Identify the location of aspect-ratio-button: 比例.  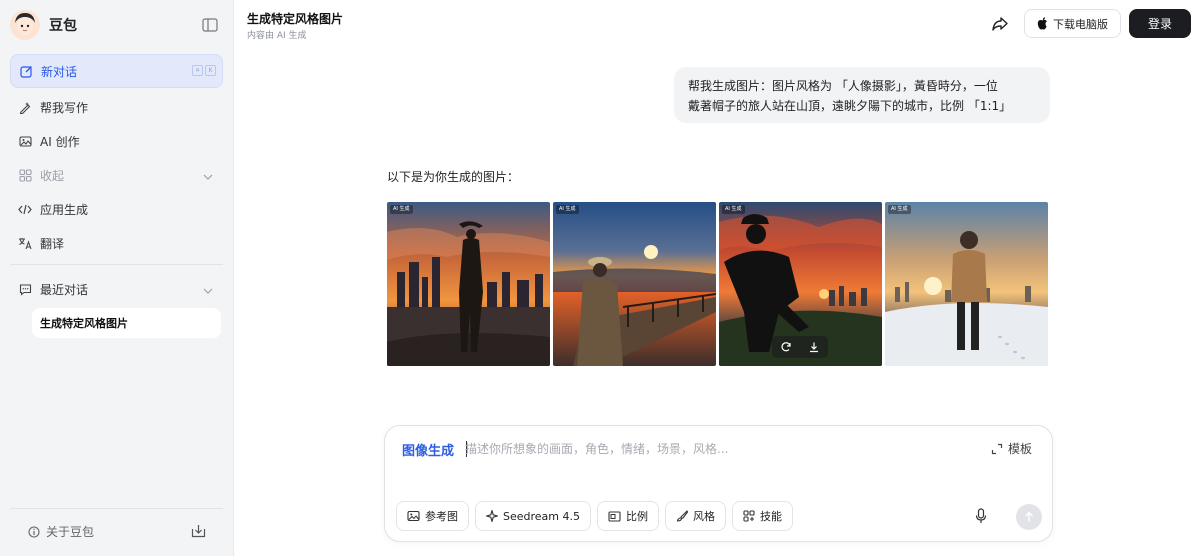
(628, 516).